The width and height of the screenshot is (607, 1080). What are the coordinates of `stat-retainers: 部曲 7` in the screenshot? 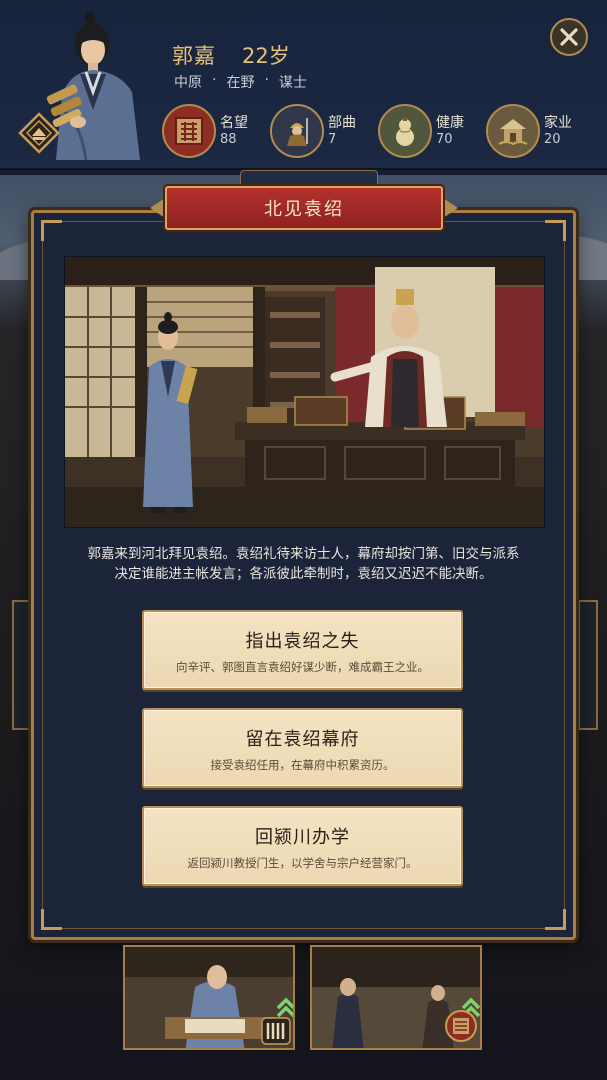 It's located at (324, 133).